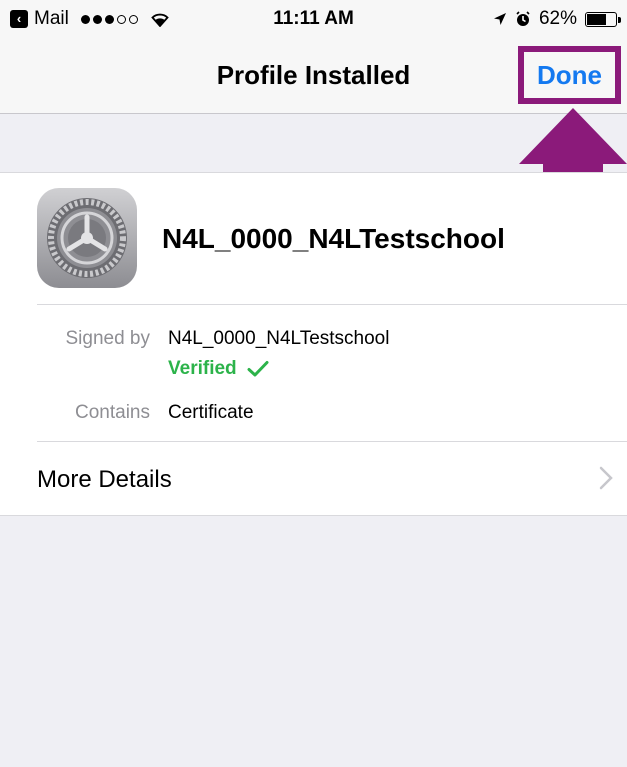 Image resolution: width=627 pixels, height=767 pixels. Describe the element at coordinates (569, 75) in the screenshot. I see `done-button: Done` at that location.